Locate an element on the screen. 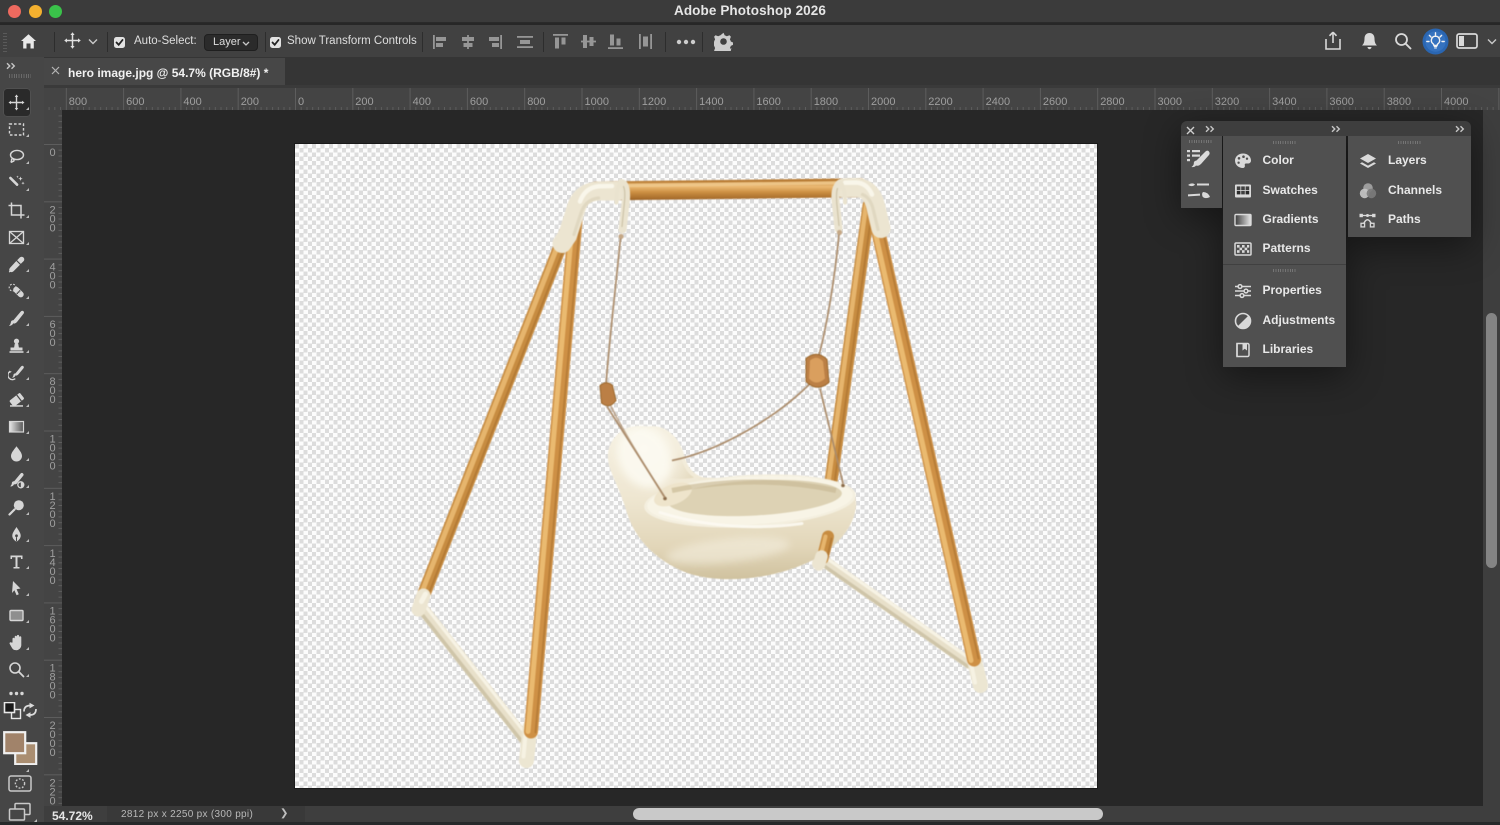 The height and width of the screenshot is (825, 1500). svg-text: 4000 is located at coordinates (1456, 102).